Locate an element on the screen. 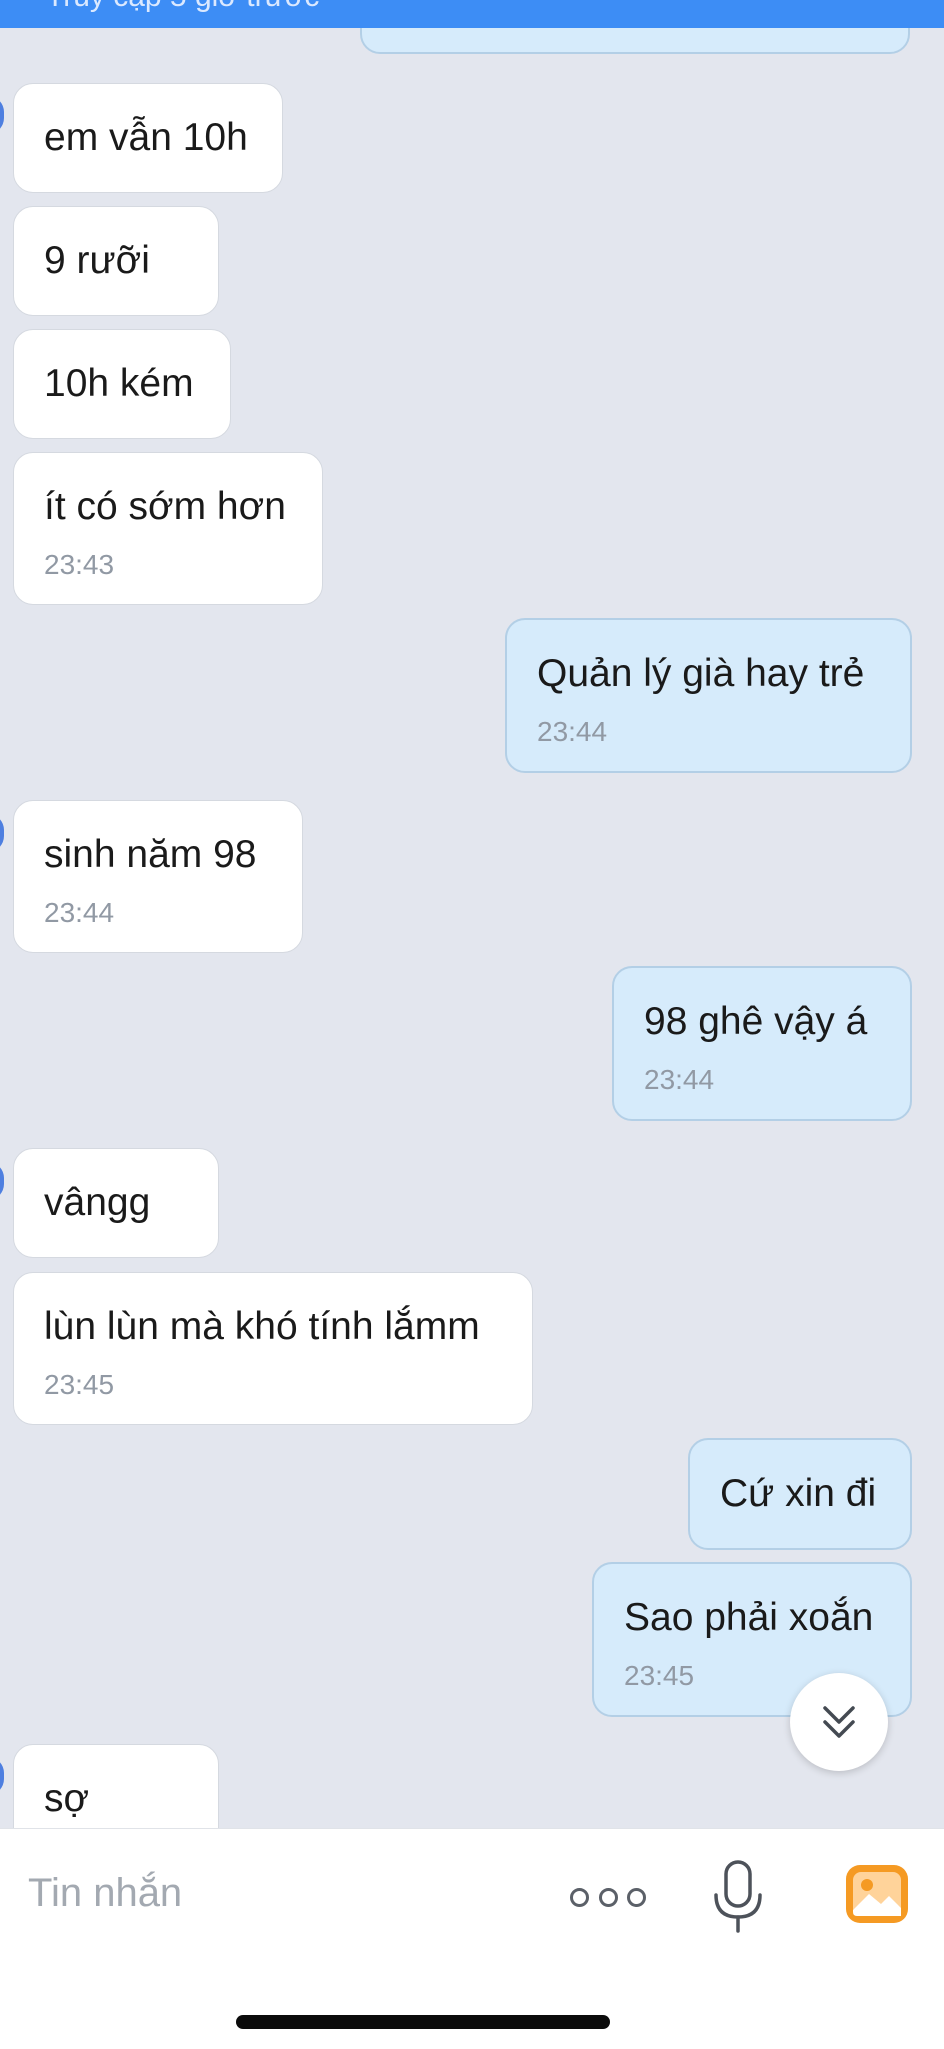 The height and width of the screenshot is (2049, 944). microphone-icon is located at coordinates (738, 1896).